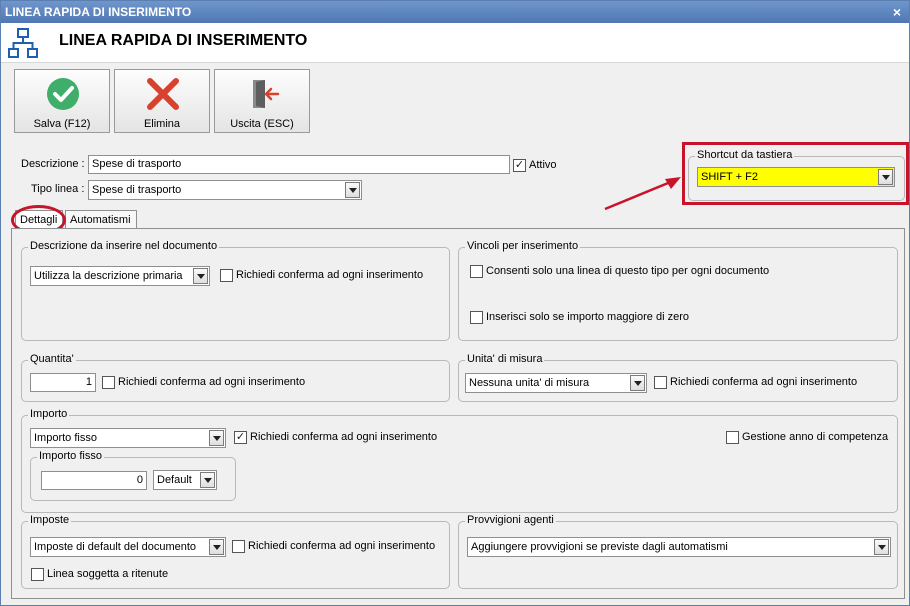 This screenshot has height=606, width=910. I want to click on tab-automatismi: Automatismi, so click(101, 220).